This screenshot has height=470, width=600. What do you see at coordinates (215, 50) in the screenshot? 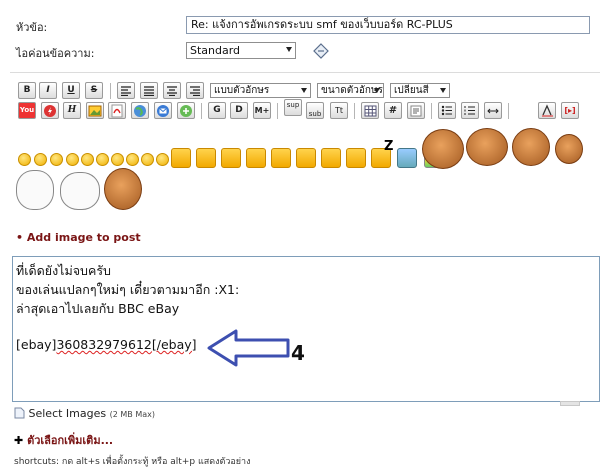
I see `message-icon-value: Standard` at bounding box center [215, 50].